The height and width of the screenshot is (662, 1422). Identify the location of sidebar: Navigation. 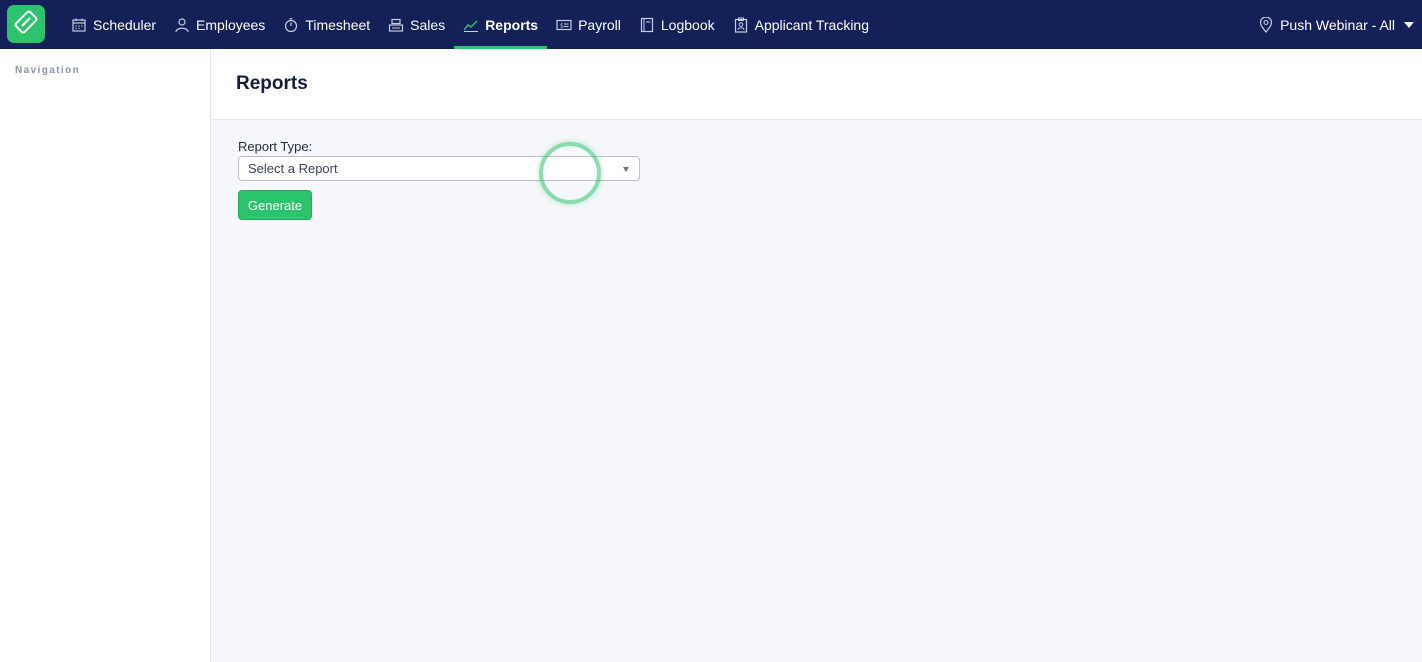
(105, 355).